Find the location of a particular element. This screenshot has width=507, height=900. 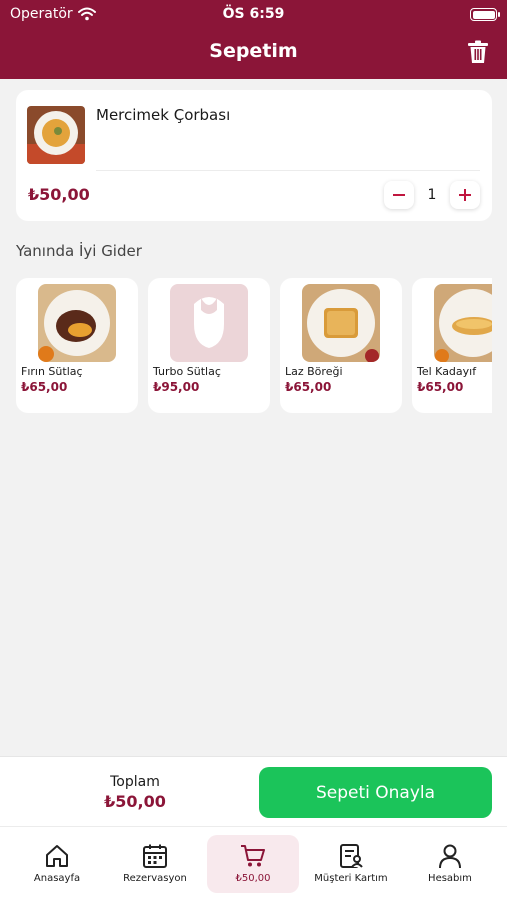

tab-cart: ₺50,00 is located at coordinates (253, 864).